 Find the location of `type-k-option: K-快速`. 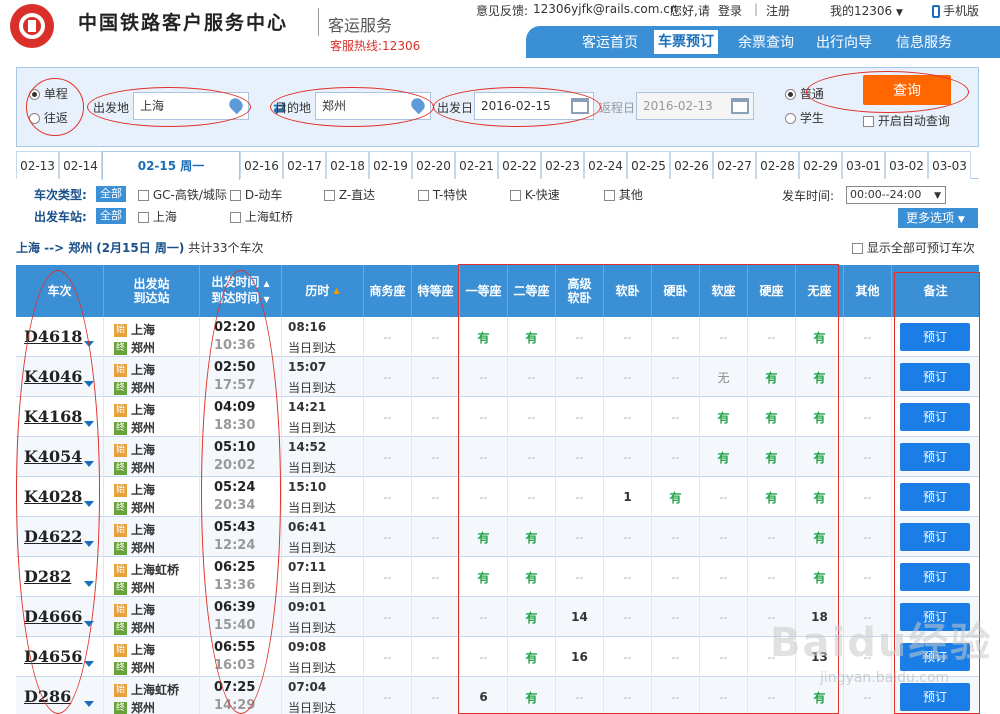

type-k-option: K-快速 is located at coordinates (535, 194).